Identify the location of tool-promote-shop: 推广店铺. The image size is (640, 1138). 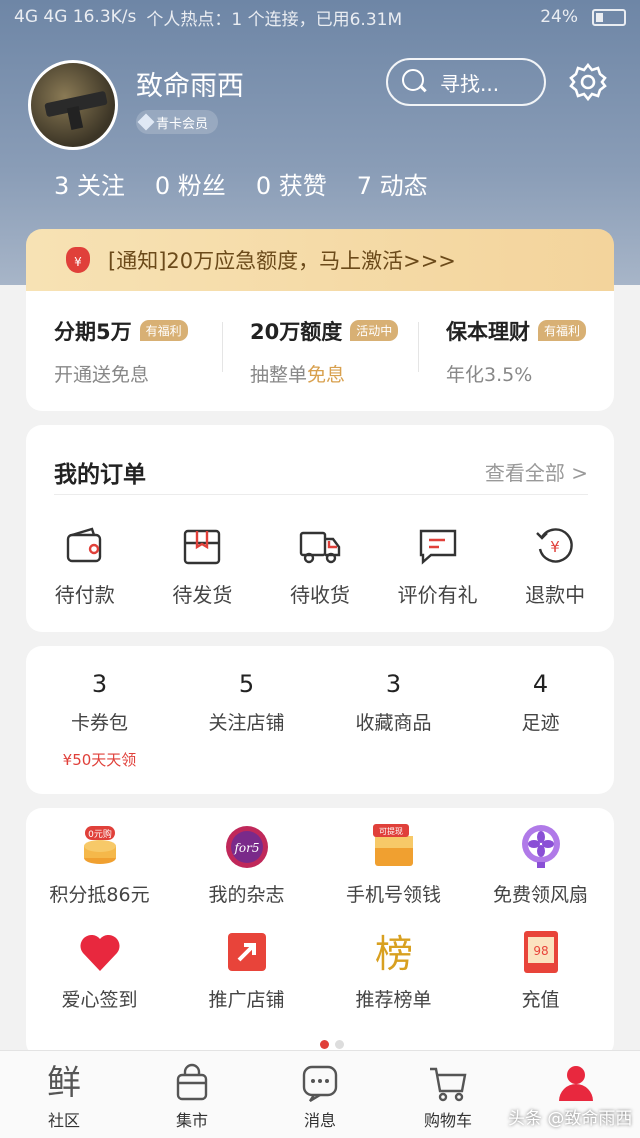
(246, 970).